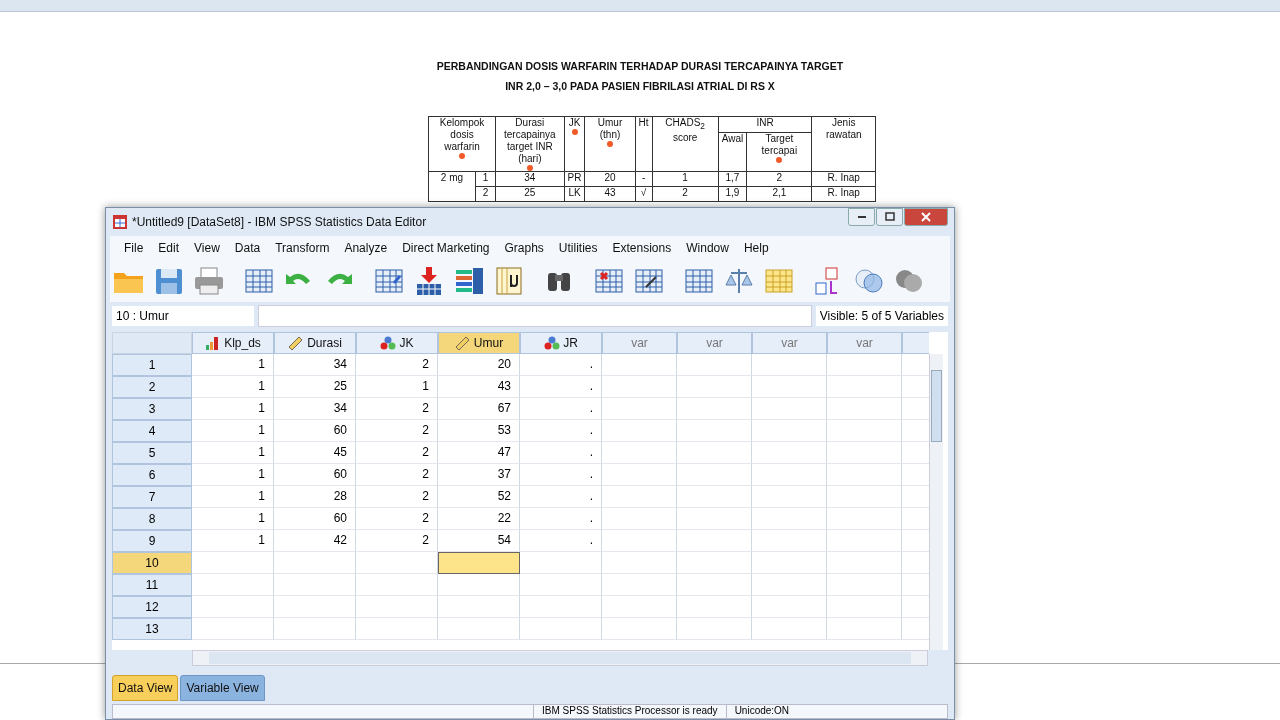 This screenshot has height=720, width=1280. What do you see at coordinates (523, 248) in the screenshot?
I see `menu-item: Graphs` at bounding box center [523, 248].